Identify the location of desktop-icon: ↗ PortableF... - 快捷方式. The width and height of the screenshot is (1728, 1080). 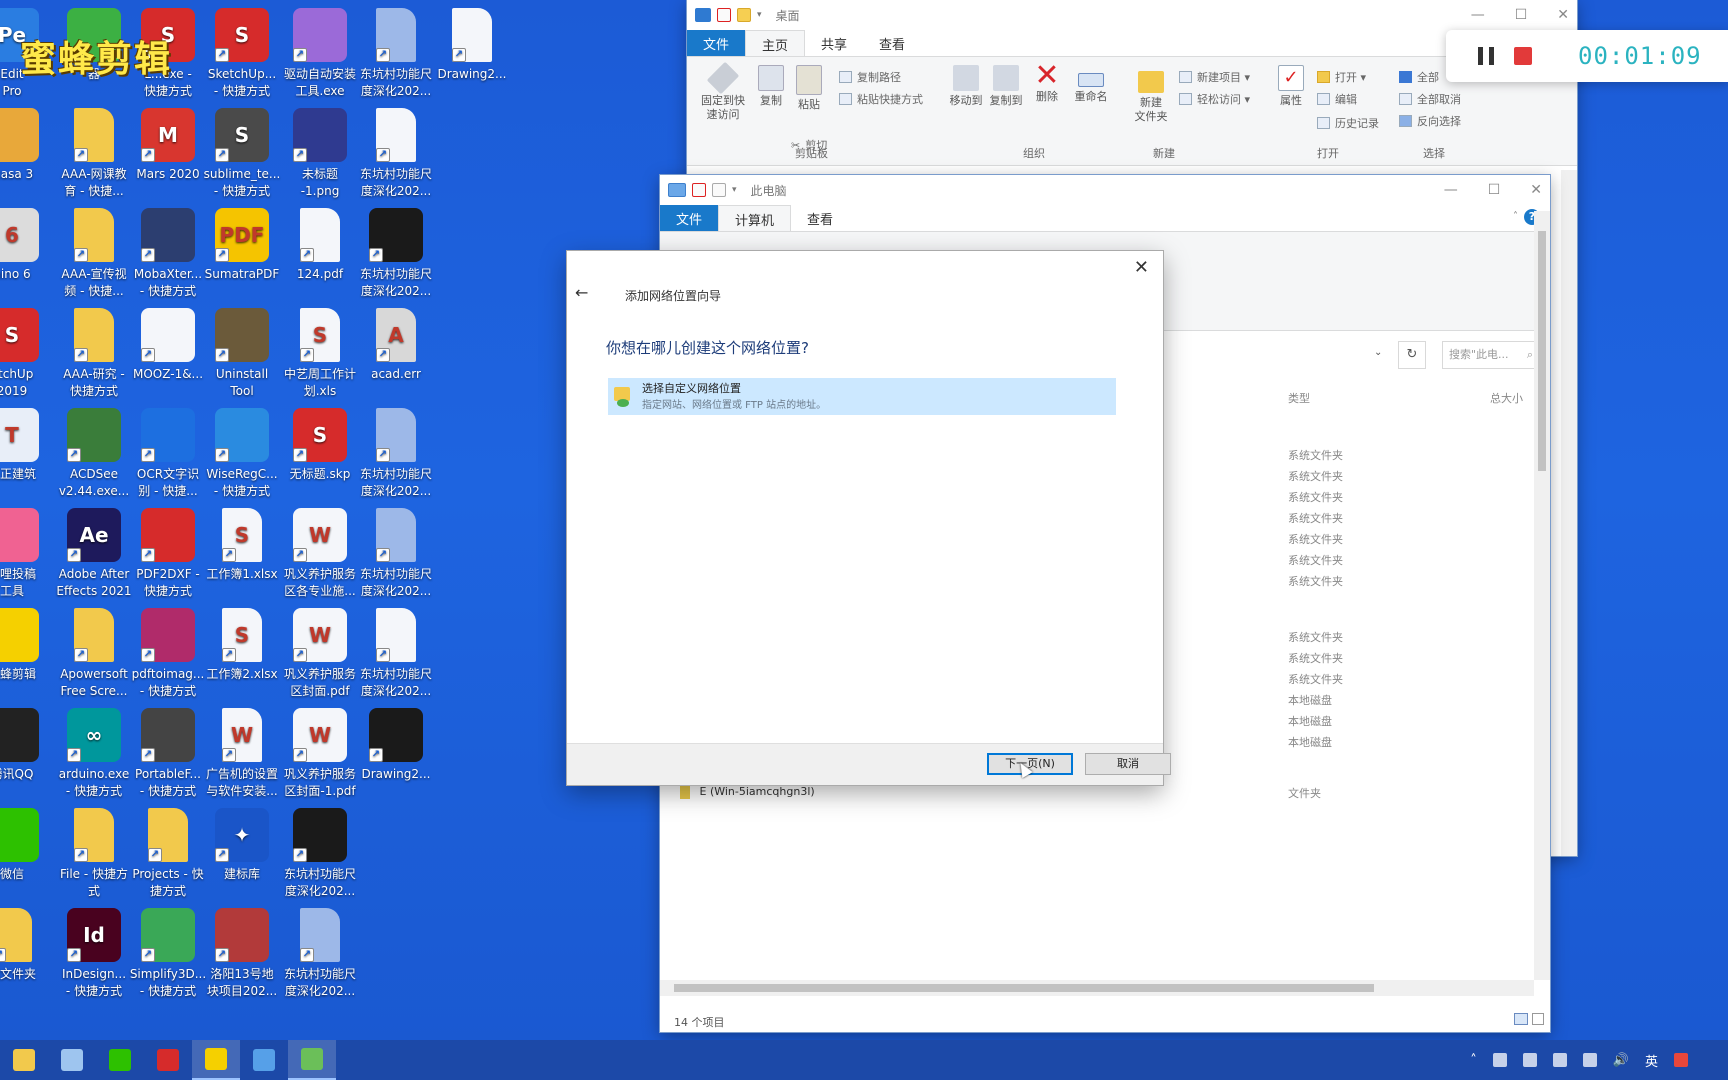
(168, 754).